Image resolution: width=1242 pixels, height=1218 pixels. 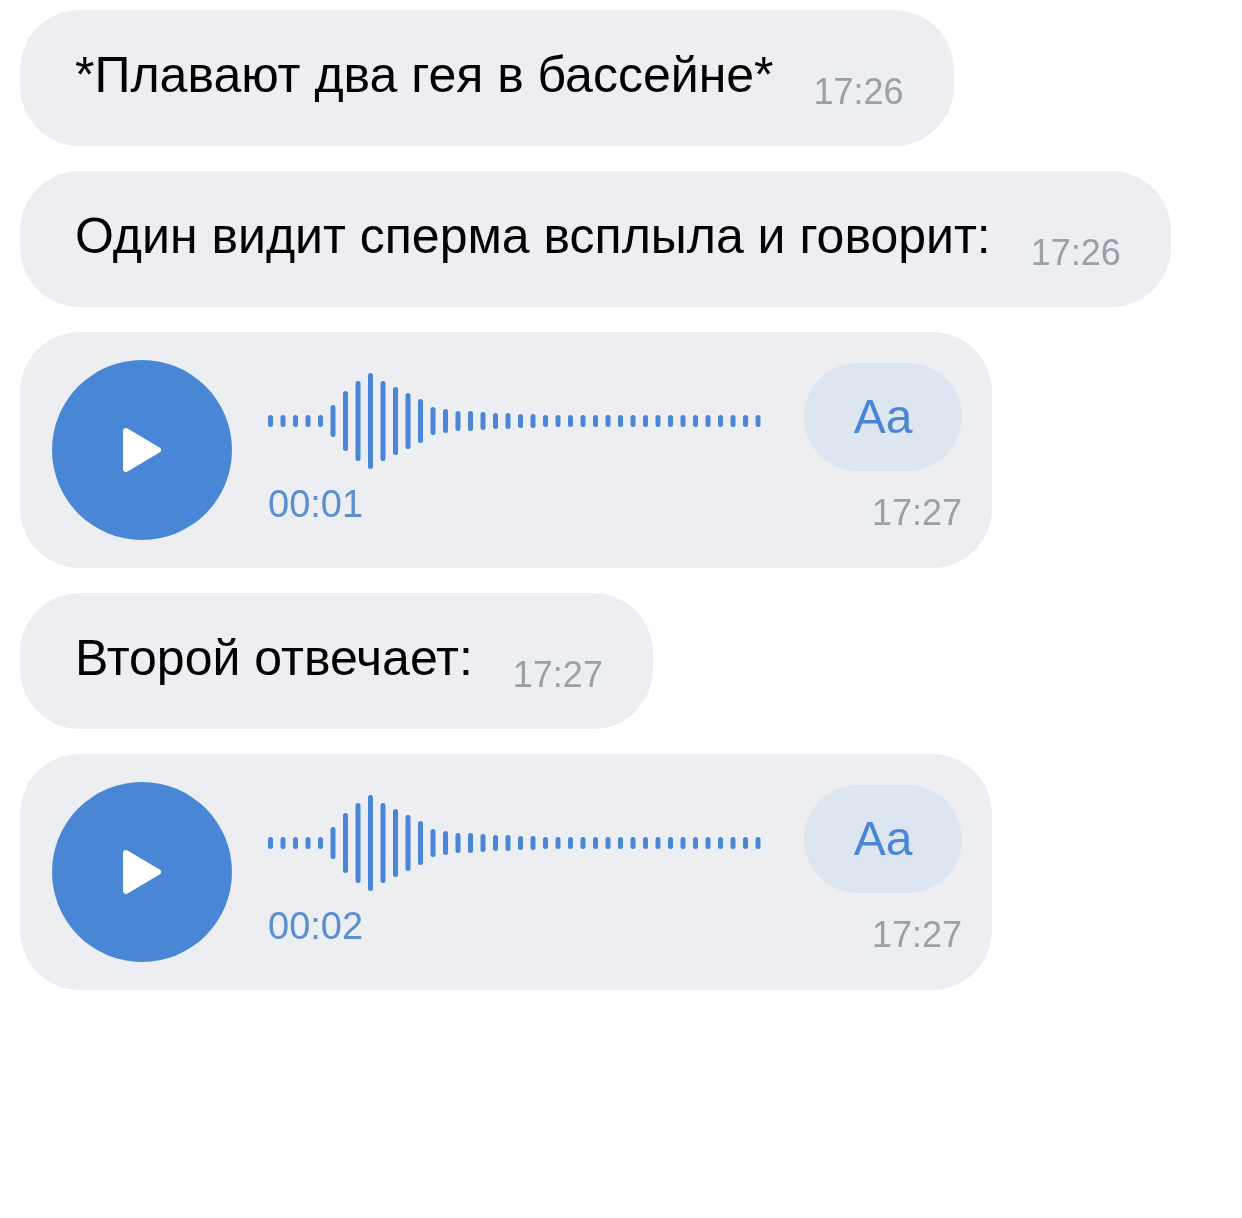 I want to click on voice-duration: 00:02, so click(x=316, y=926).